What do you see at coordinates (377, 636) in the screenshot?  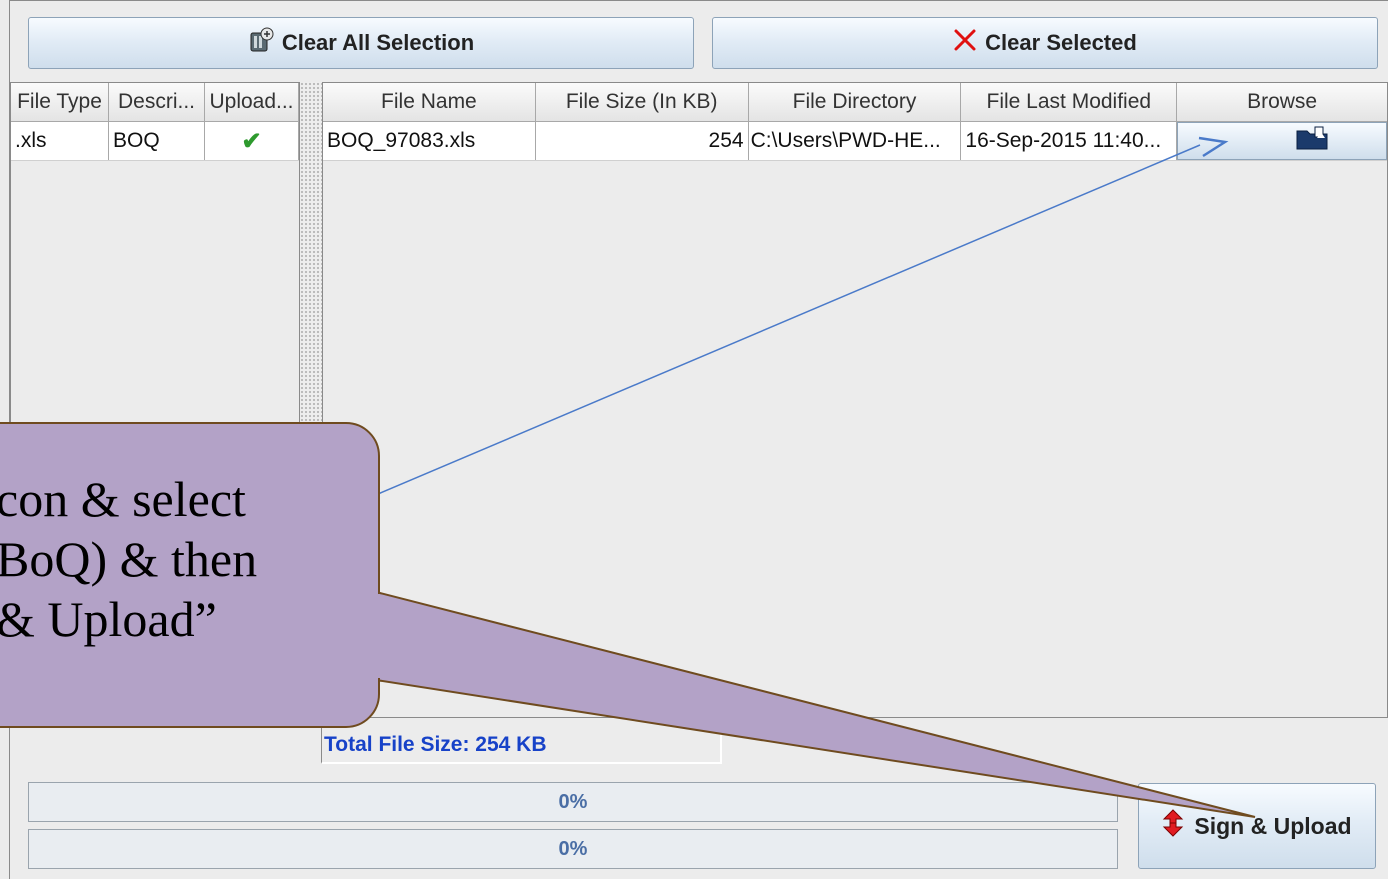 I see `callout-pointer-join` at bounding box center [377, 636].